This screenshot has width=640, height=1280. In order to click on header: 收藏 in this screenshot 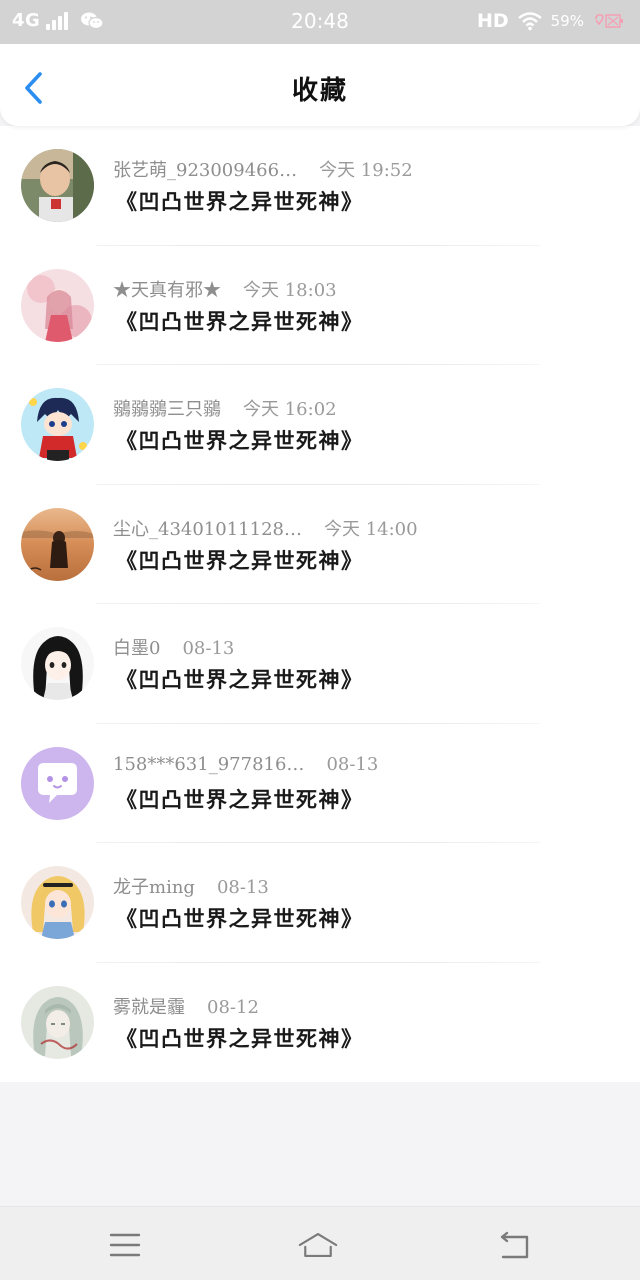, I will do `click(320, 85)`.